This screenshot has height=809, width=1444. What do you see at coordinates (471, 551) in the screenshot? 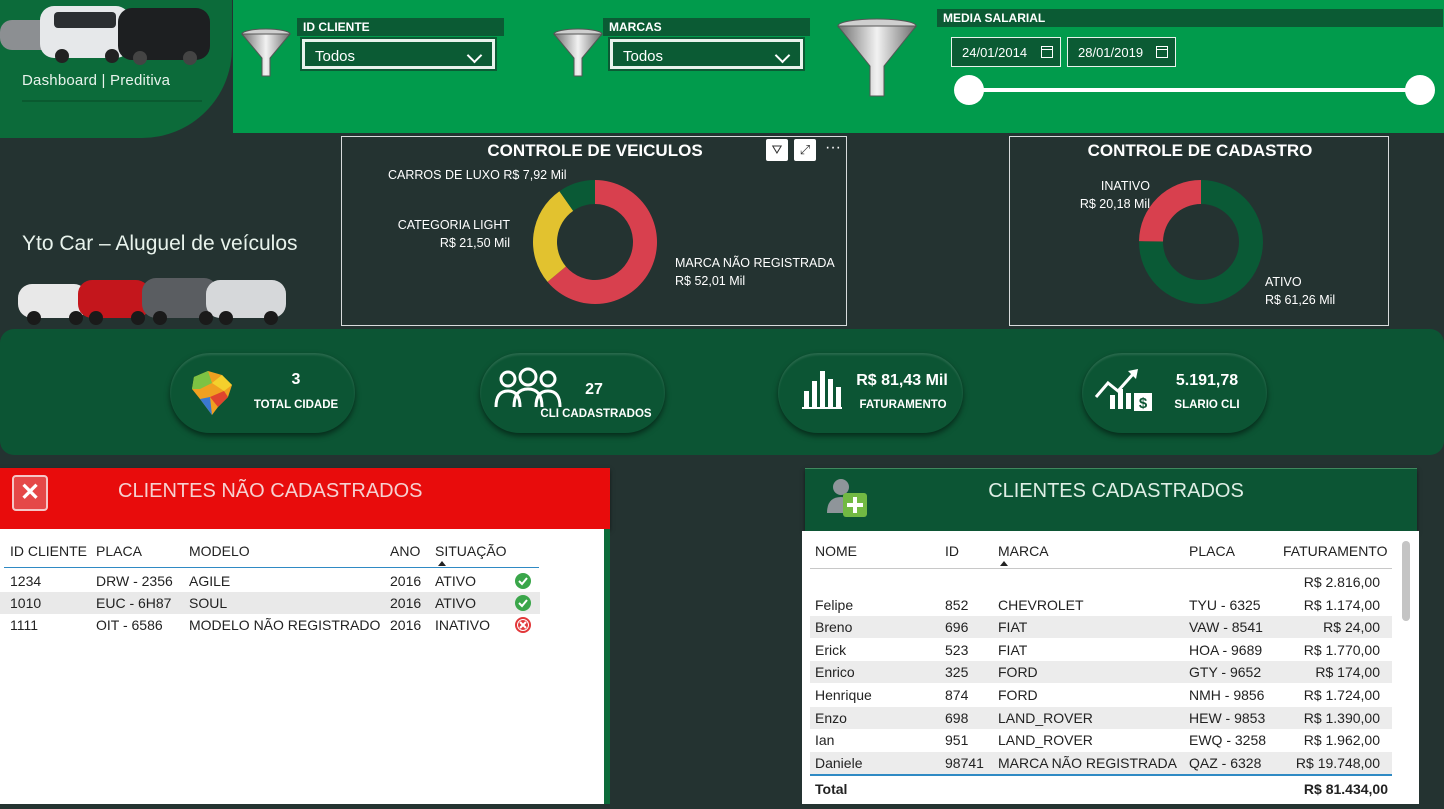
I see `col-header: SITUAÇÃO` at bounding box center [471, 551].